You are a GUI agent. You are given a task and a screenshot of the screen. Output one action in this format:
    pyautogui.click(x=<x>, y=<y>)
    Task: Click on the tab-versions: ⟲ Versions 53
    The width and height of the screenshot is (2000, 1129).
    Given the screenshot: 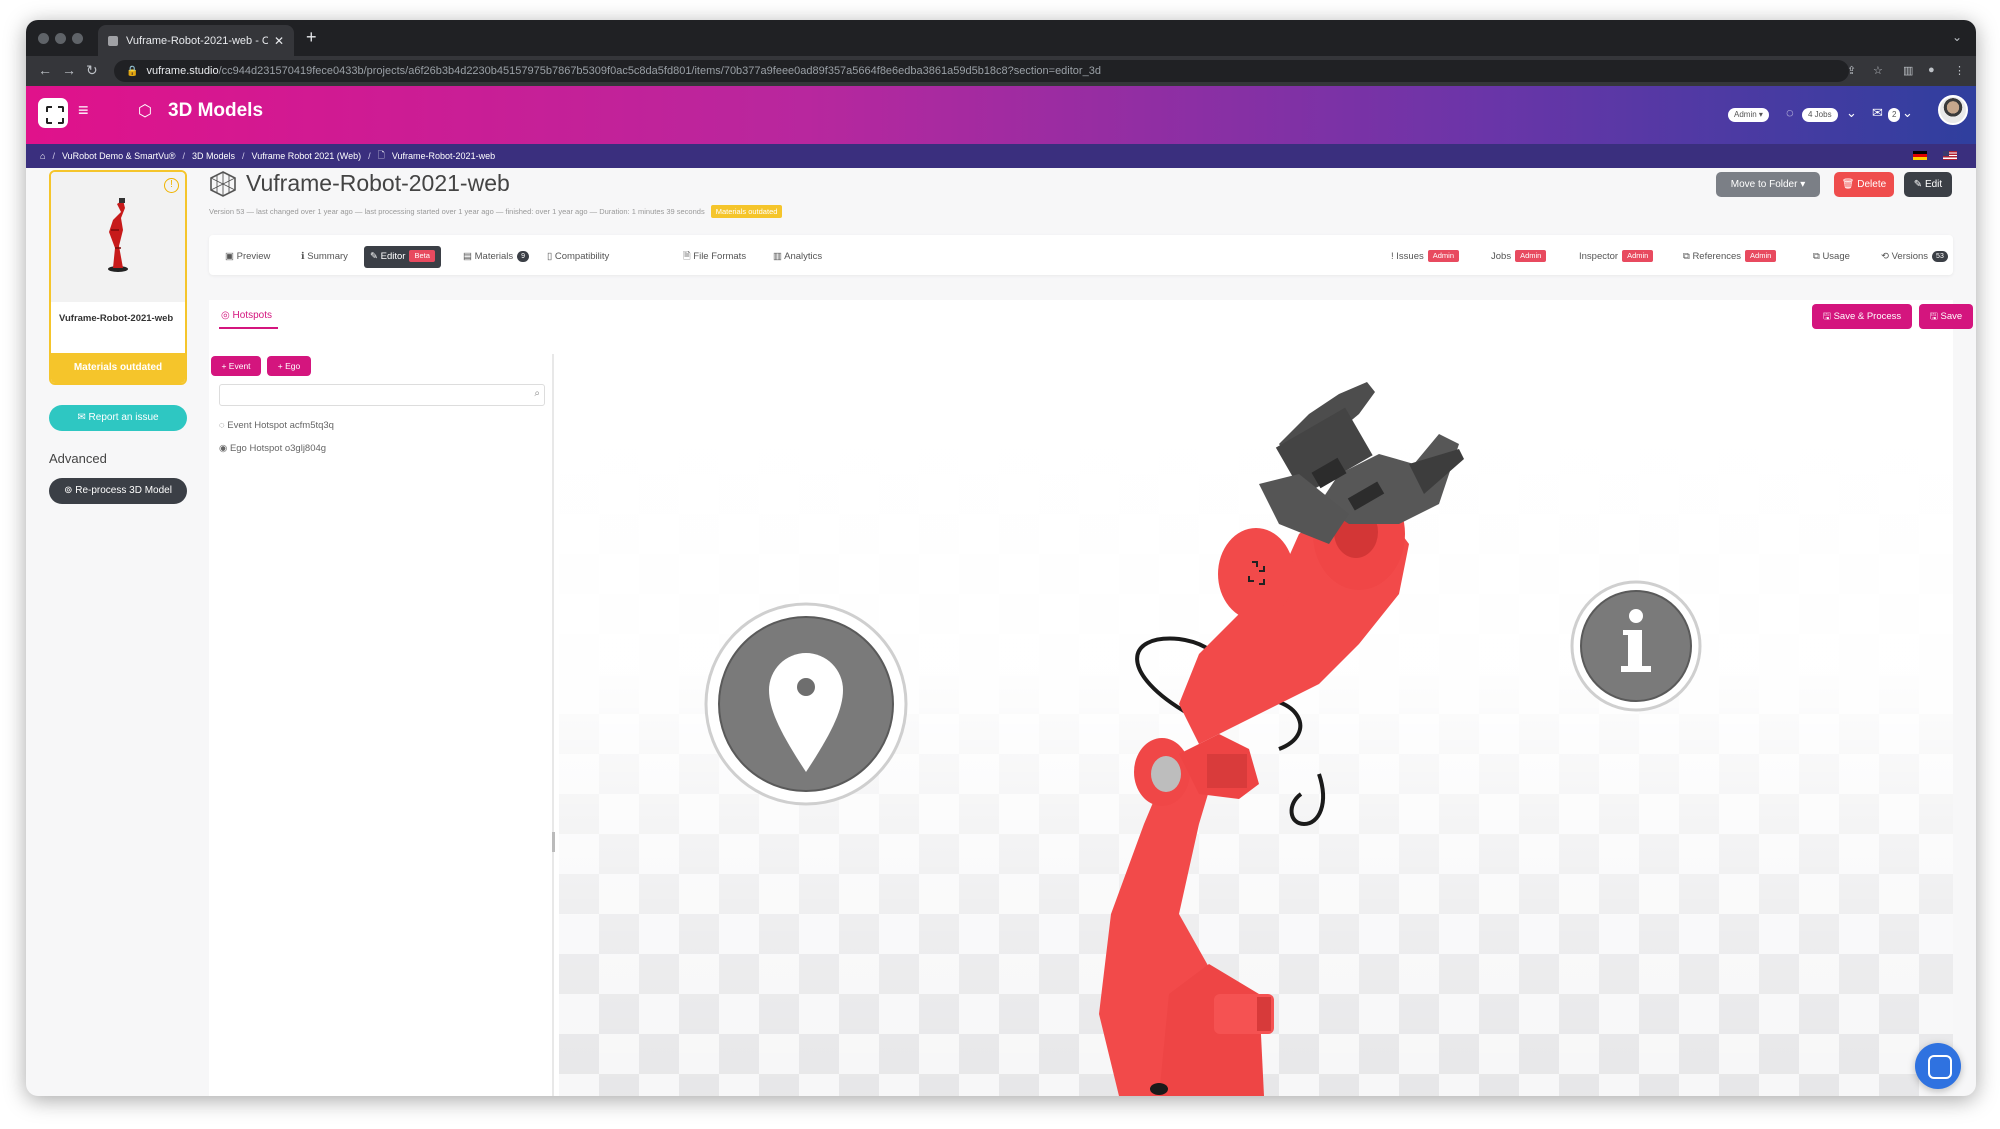 What is the action you would take?
    pyautogui.click(x=1914, y=257)
    